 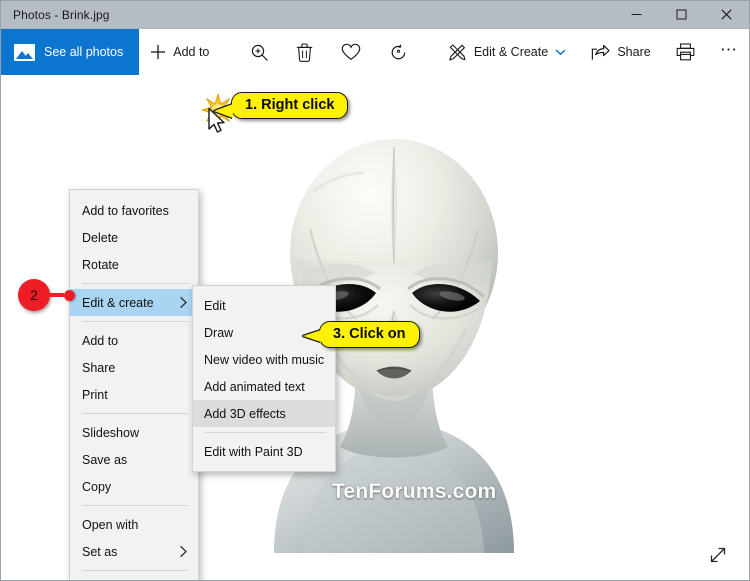 I want to click on menu-item-label: Open with, so click(x=110, y=524).